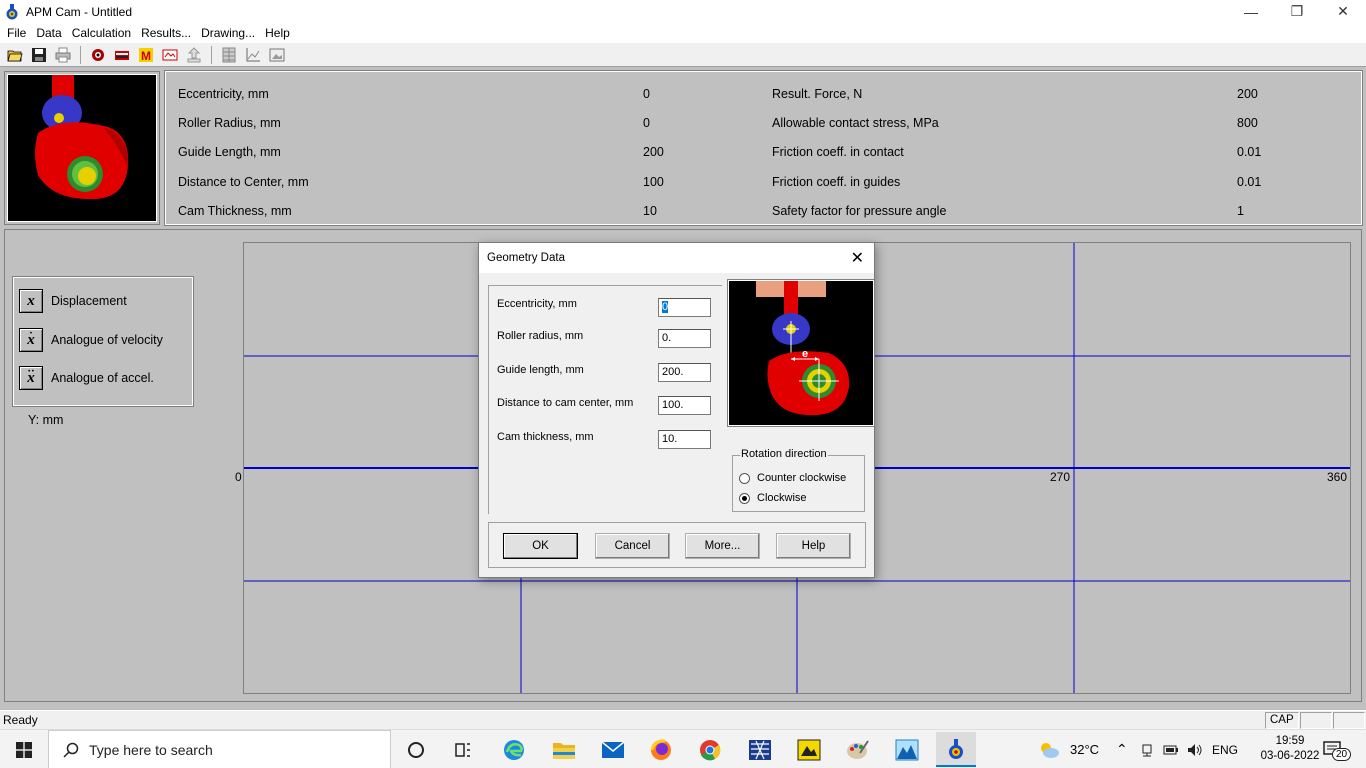  What do you see at coordinates (684, 405) in the screenshot?
I see `distance-to-center-input: 100.` at bounding box center [684, 405].